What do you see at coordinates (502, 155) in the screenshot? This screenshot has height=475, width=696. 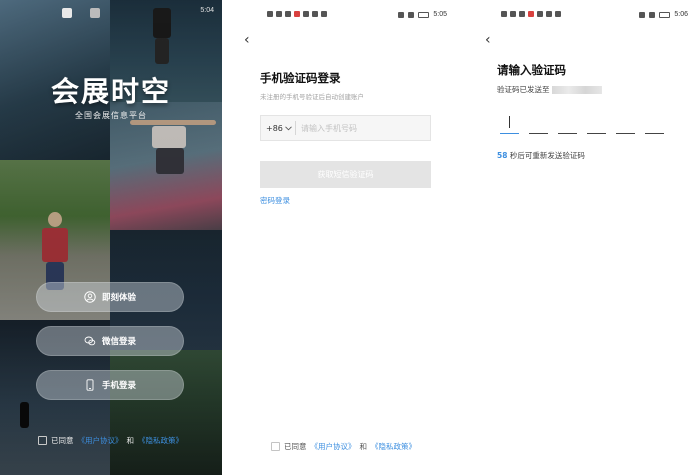 I see `countdown-seconds: 58` at bounding box center [502, 155].